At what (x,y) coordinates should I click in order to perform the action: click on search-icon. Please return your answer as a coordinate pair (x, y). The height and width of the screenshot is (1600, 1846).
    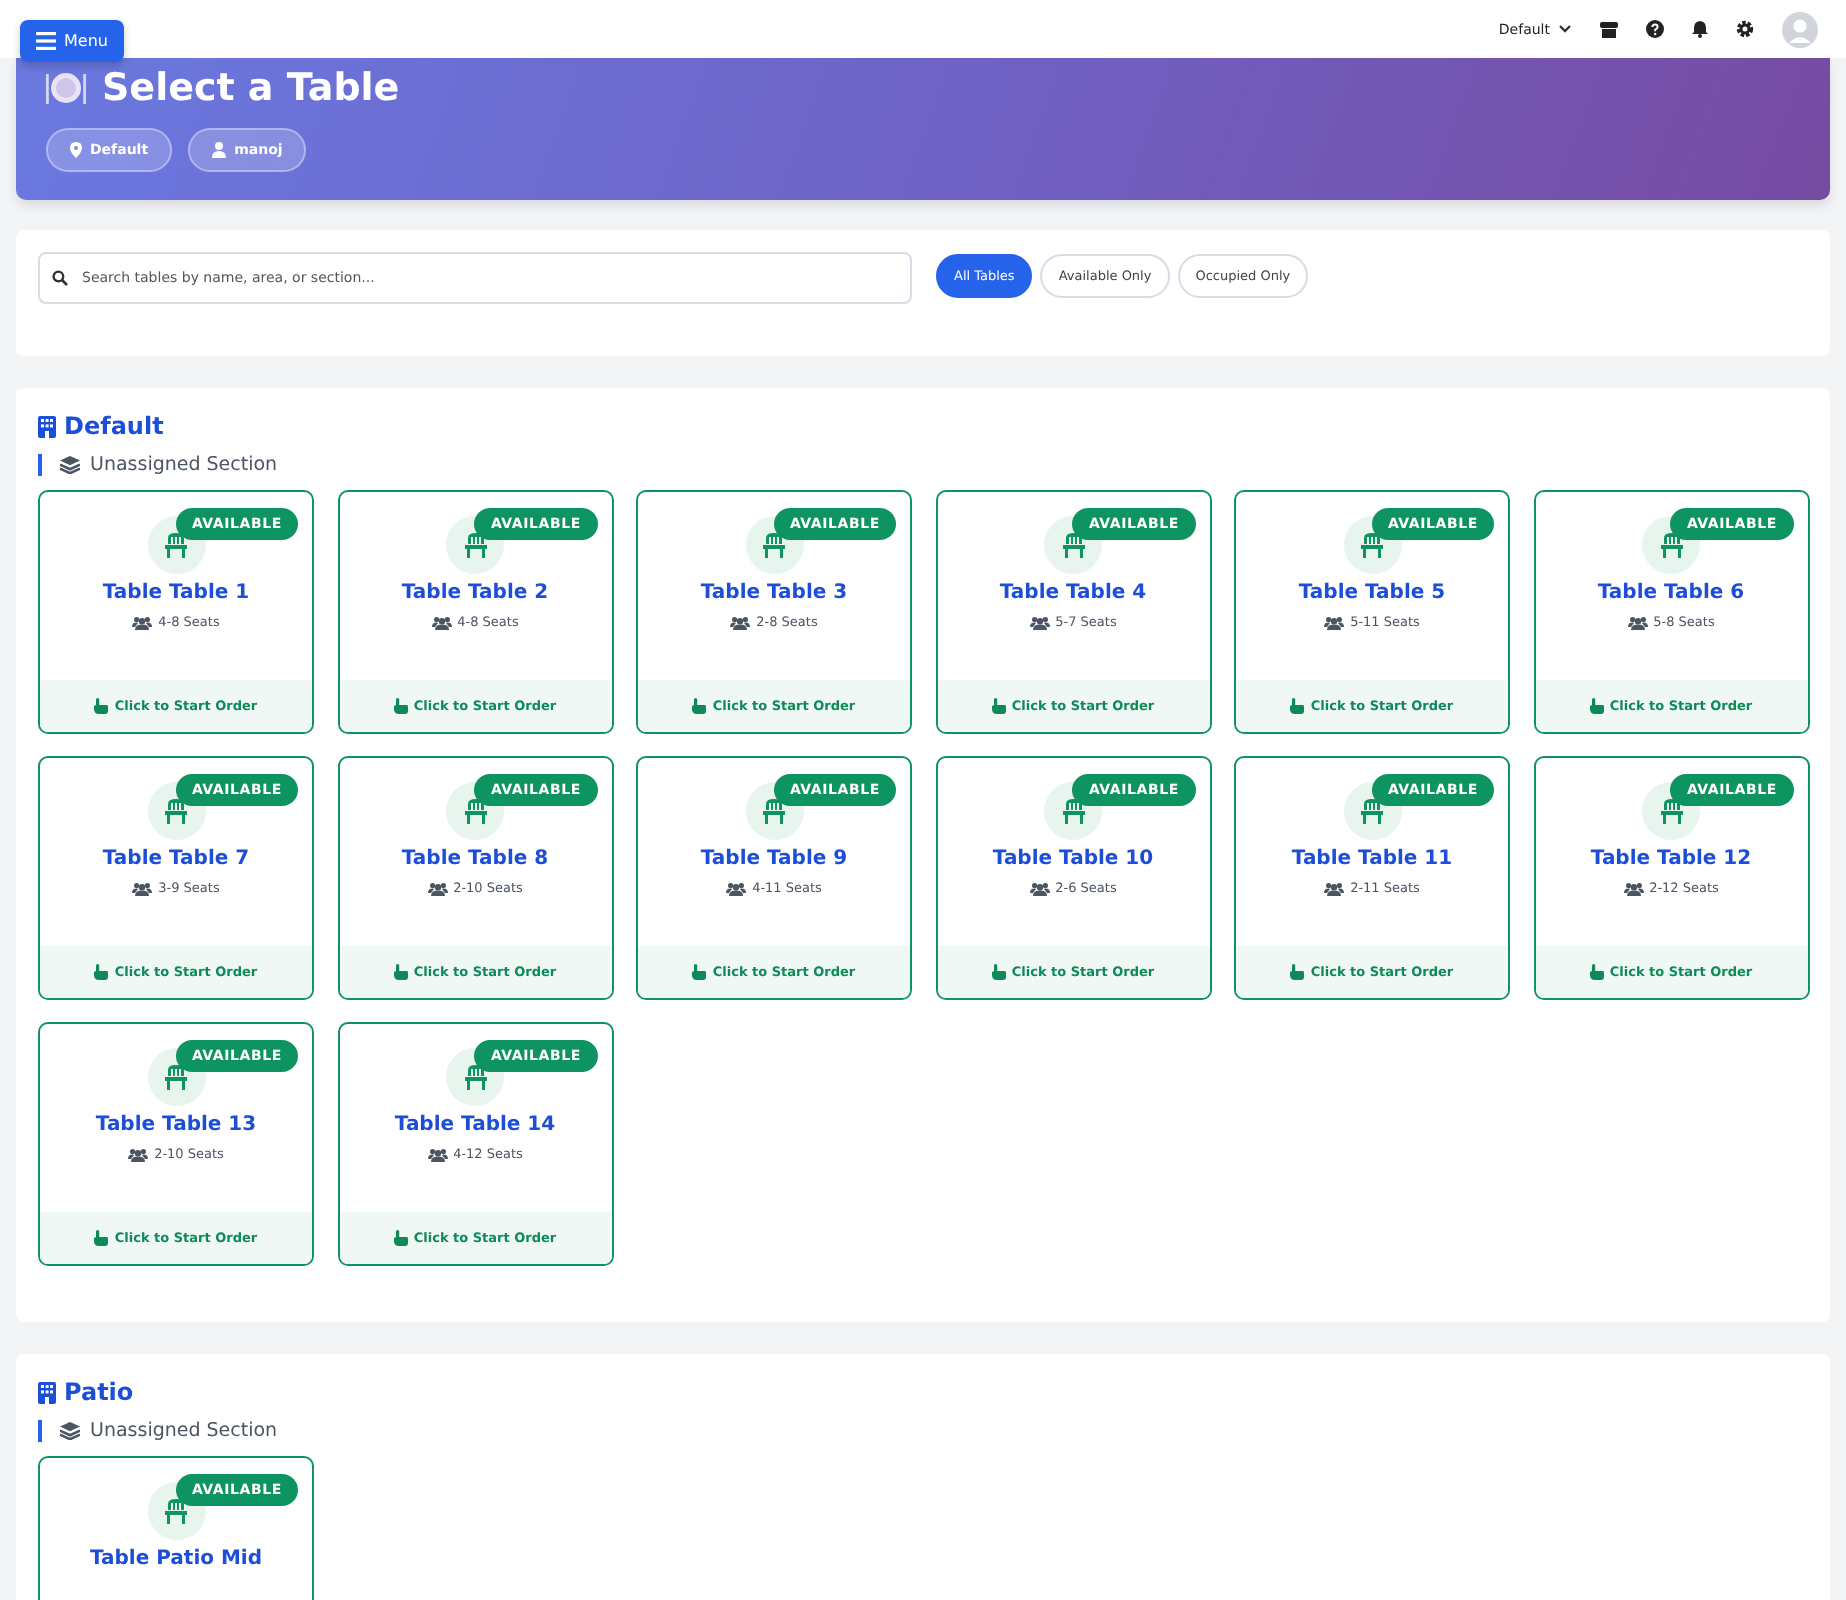
    Looking at the image, I should click on (60, 278).